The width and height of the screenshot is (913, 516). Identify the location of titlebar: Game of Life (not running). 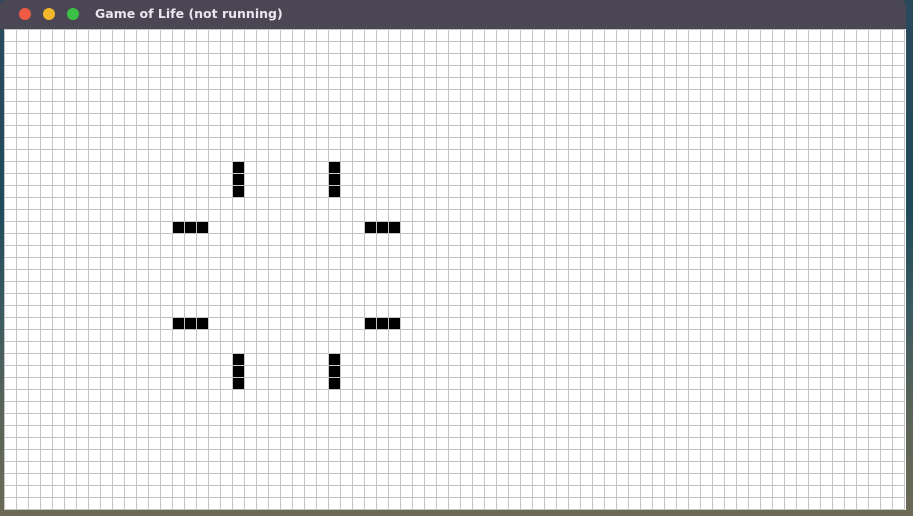
(453, 14).